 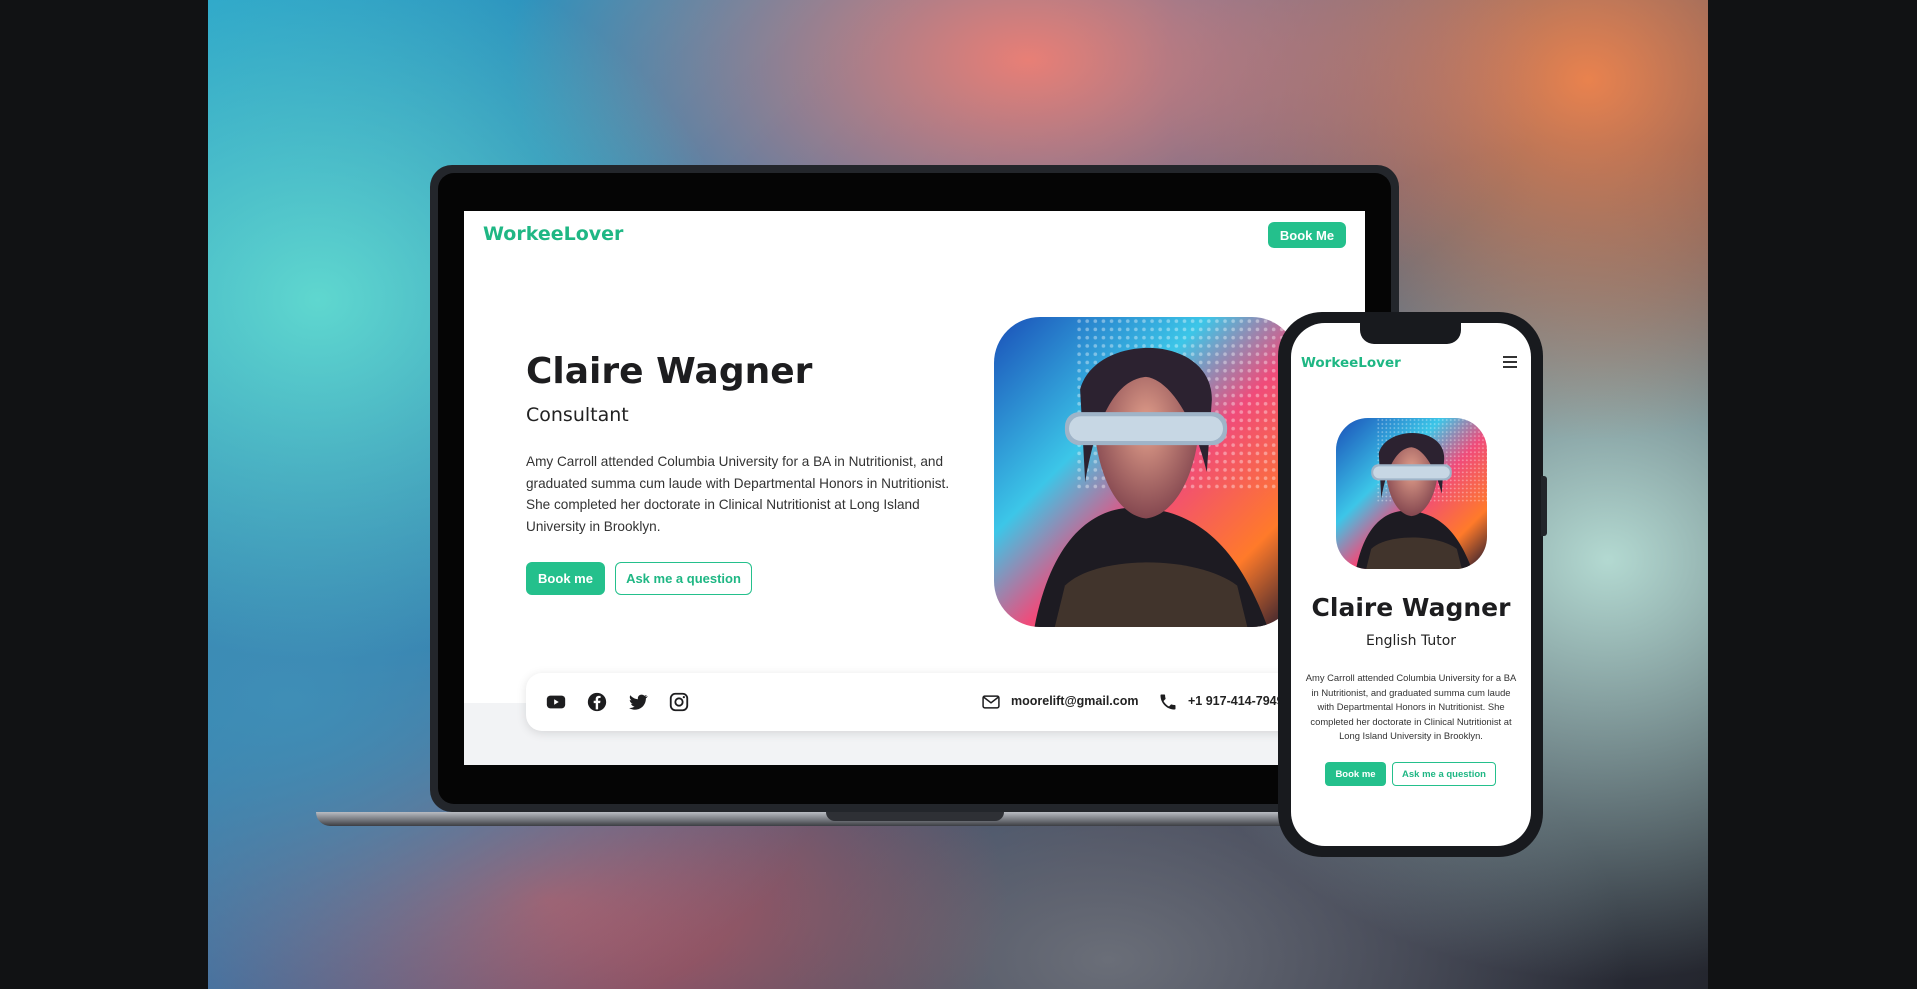 What do you see at coordinates (104, 494) in the screenshot?
I see `left-dark-panel` at bounding box center [104, 494].